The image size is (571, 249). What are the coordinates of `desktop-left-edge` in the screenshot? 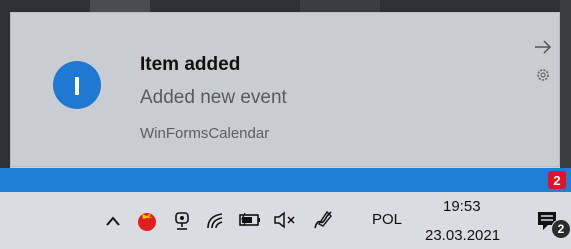 It's located at (5, 84).